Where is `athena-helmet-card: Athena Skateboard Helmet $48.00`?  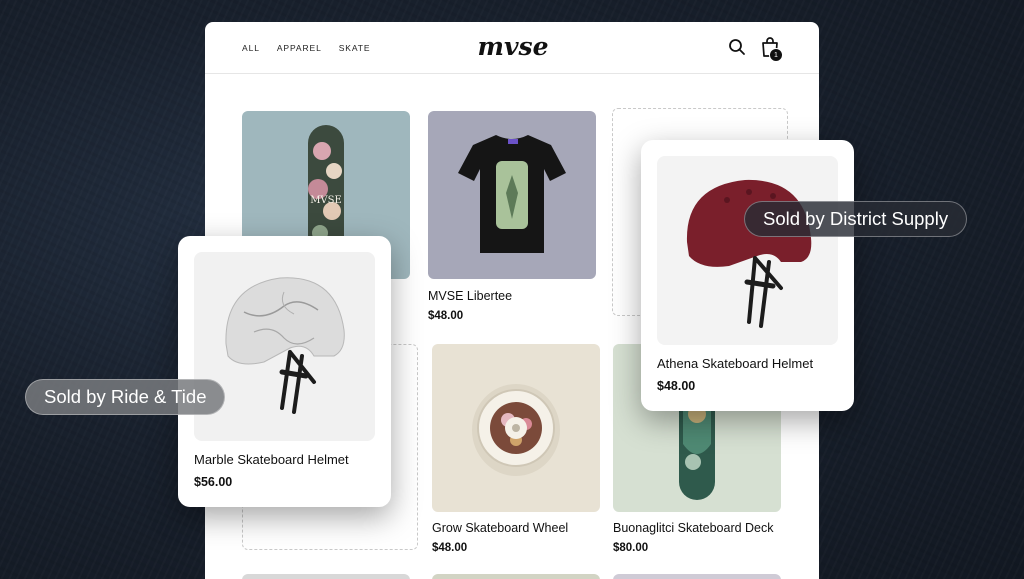
athena-helmet-card: Athena Skateboard Helmet $48.00 is located at coordinates (747, 275).